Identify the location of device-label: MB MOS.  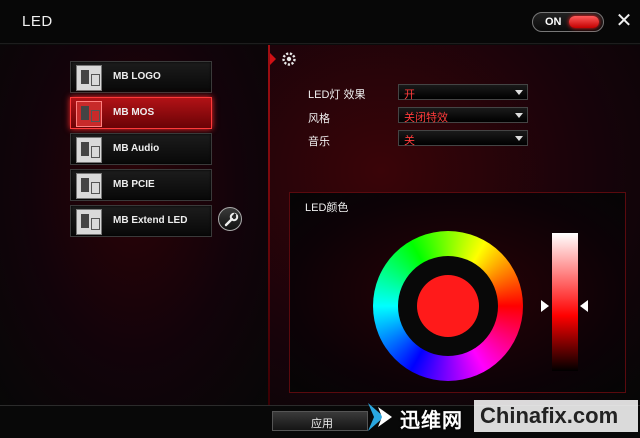
(134, 112).